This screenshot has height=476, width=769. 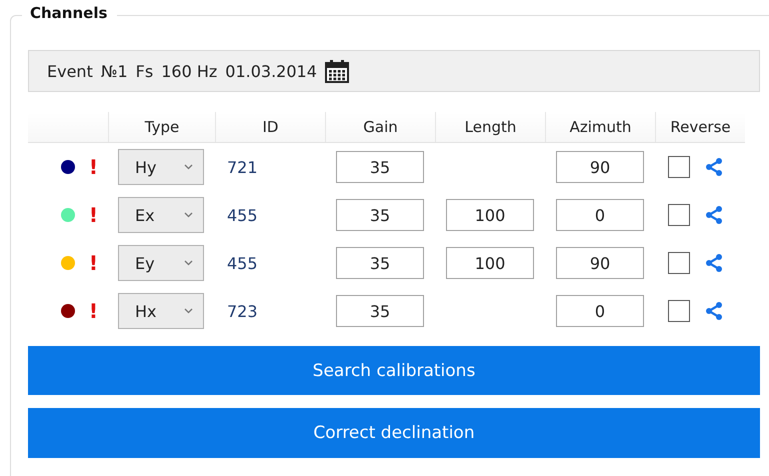 What do you see at coordinates (700, 127) in the screenshot?
I see `column-header: Reverse` at bounding box center [700, 127].